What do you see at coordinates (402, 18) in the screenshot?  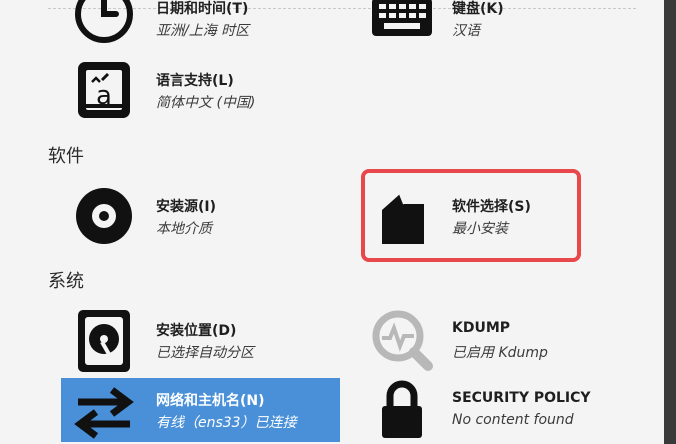 I see `keyboard-icon` at bounding box center [402, 18].